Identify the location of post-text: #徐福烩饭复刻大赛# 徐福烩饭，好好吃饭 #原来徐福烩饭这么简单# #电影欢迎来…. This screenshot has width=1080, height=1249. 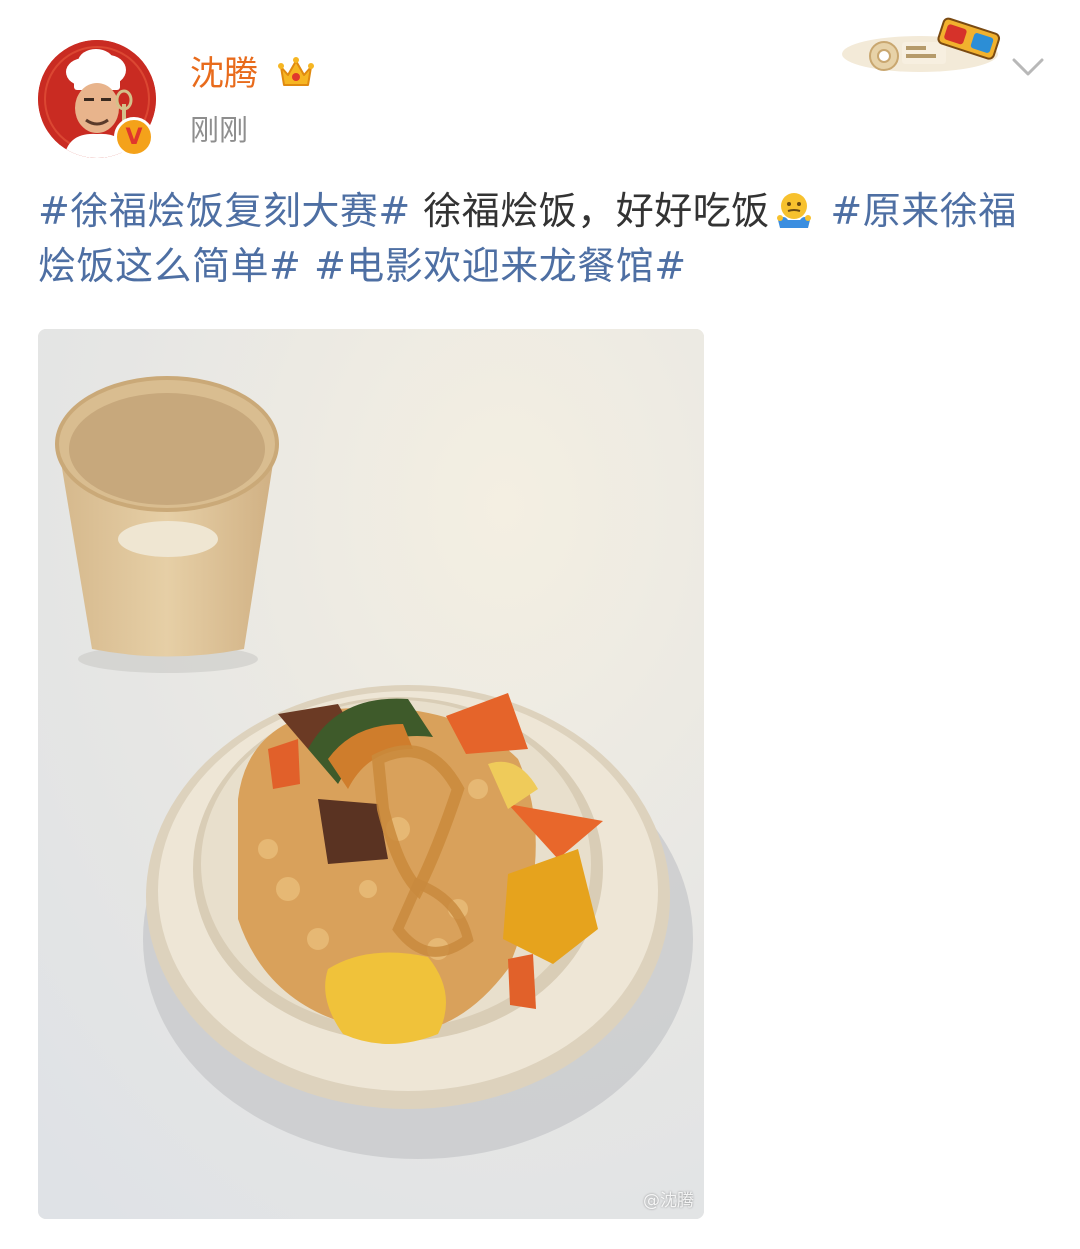
(543, 239).